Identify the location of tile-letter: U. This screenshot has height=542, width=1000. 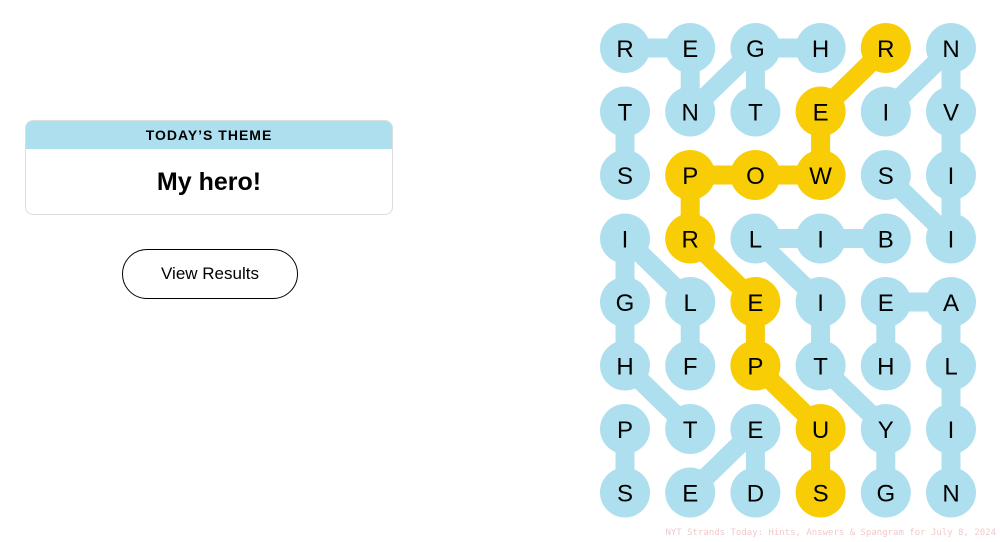
(820, 430).